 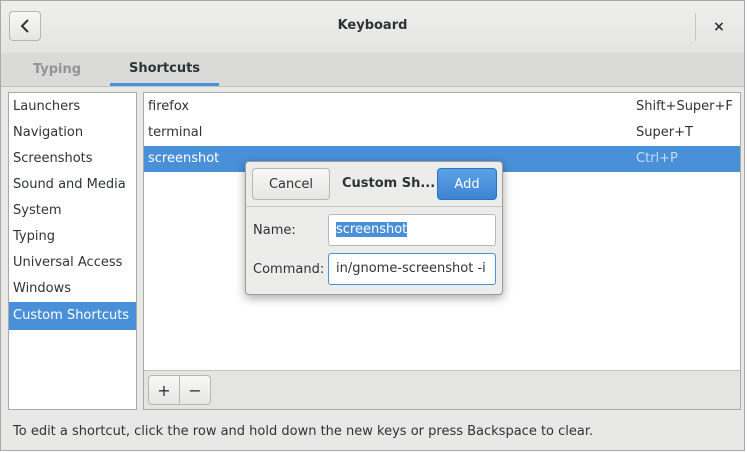 I want to click on sidebar-item-typing: Typing, so click(x=72, y=237).